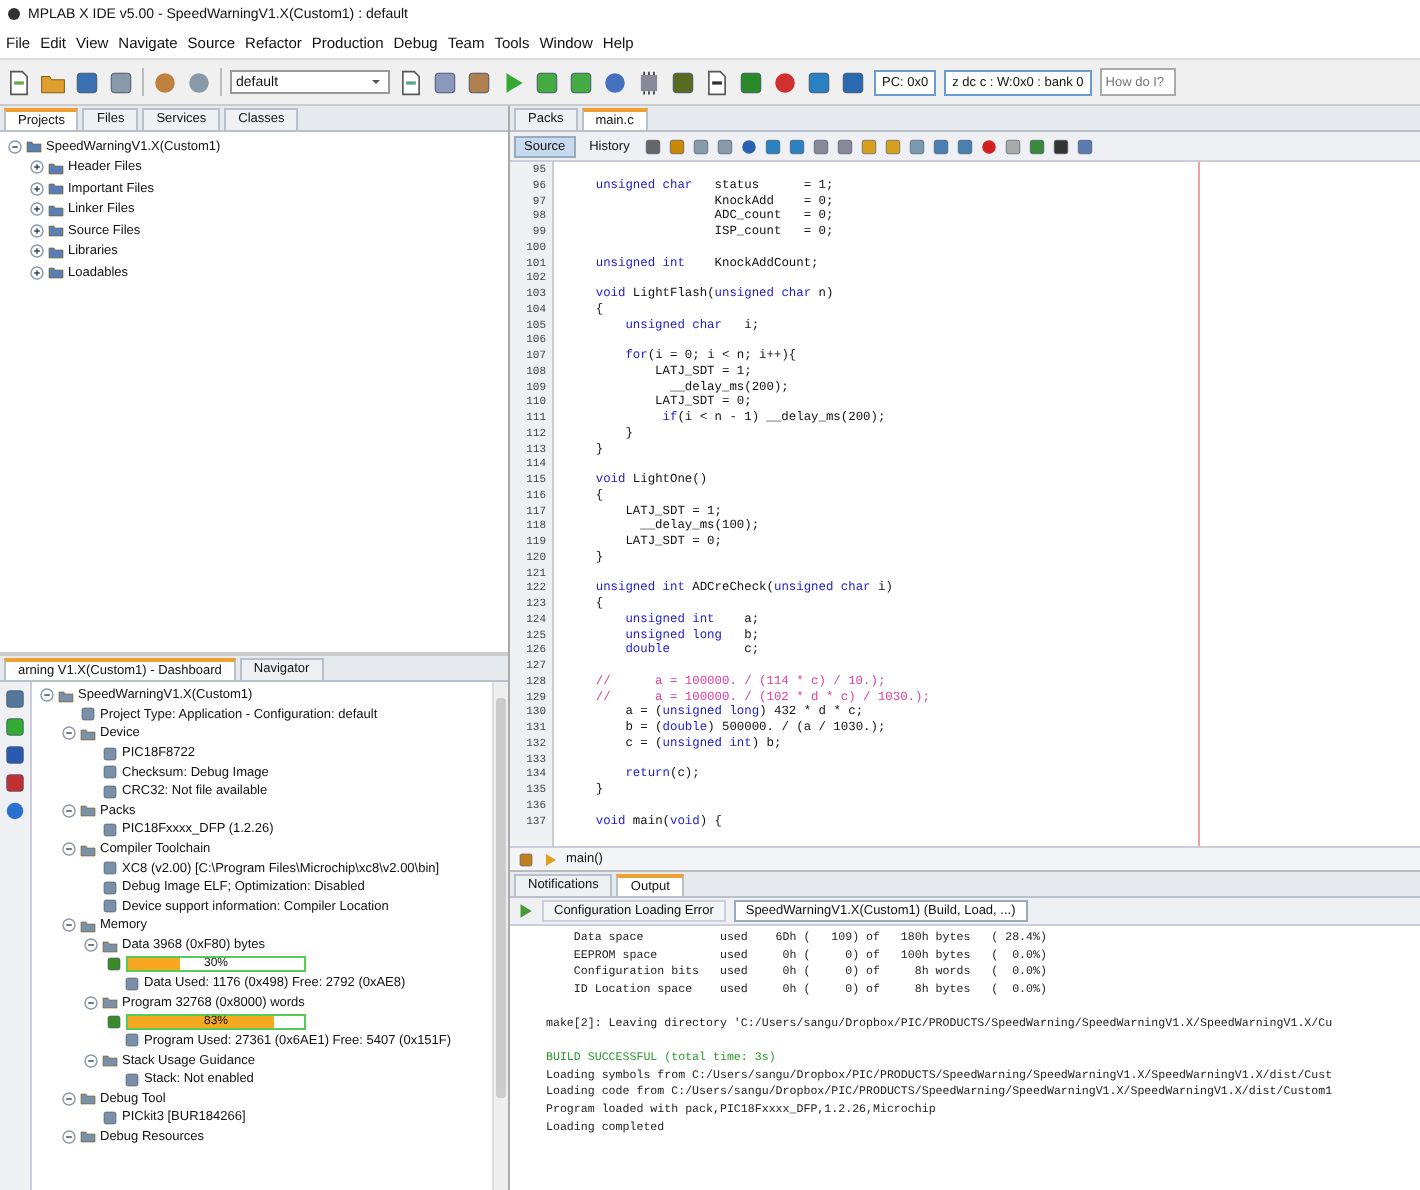  What do you see at coordinates (87, 82) in the screenshot?
I see `save-icon` at bounding box center [87, 82].